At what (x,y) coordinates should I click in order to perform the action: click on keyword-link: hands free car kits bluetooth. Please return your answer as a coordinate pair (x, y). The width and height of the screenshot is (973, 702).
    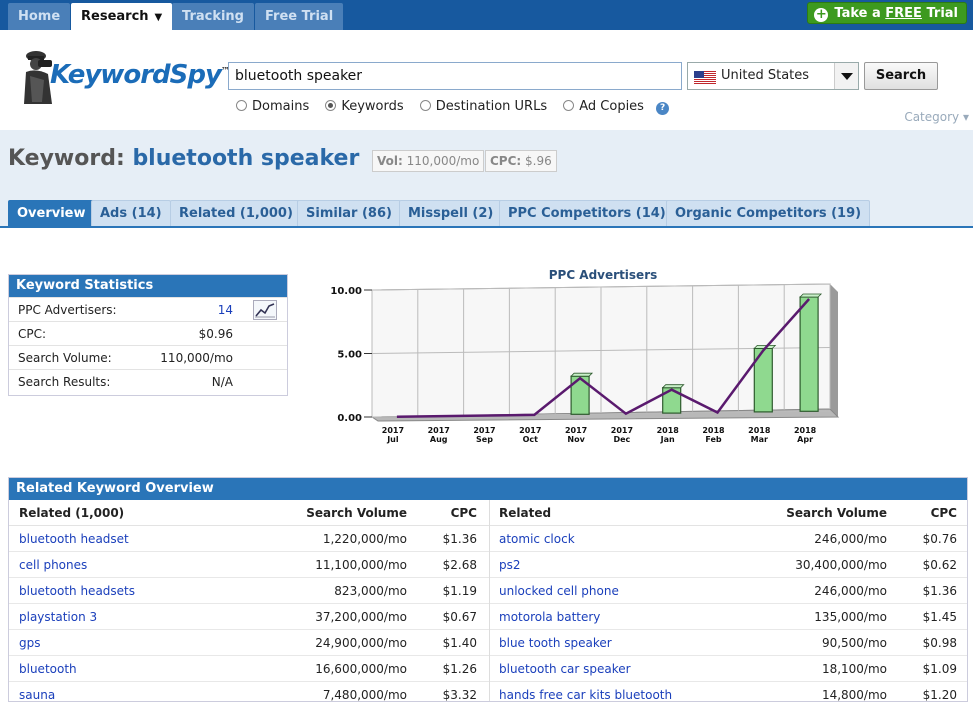
    Looking at the image, I should click on (585, 691).